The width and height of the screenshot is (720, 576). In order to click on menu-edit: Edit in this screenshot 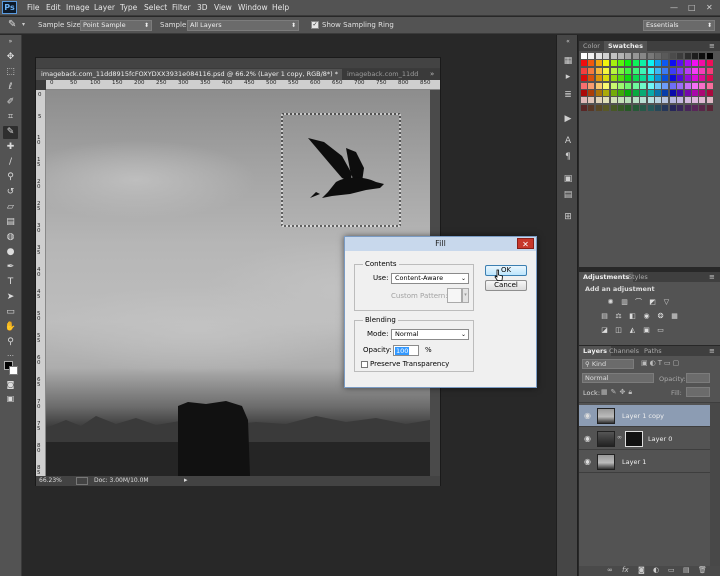, I will do `click(53, 7)`.